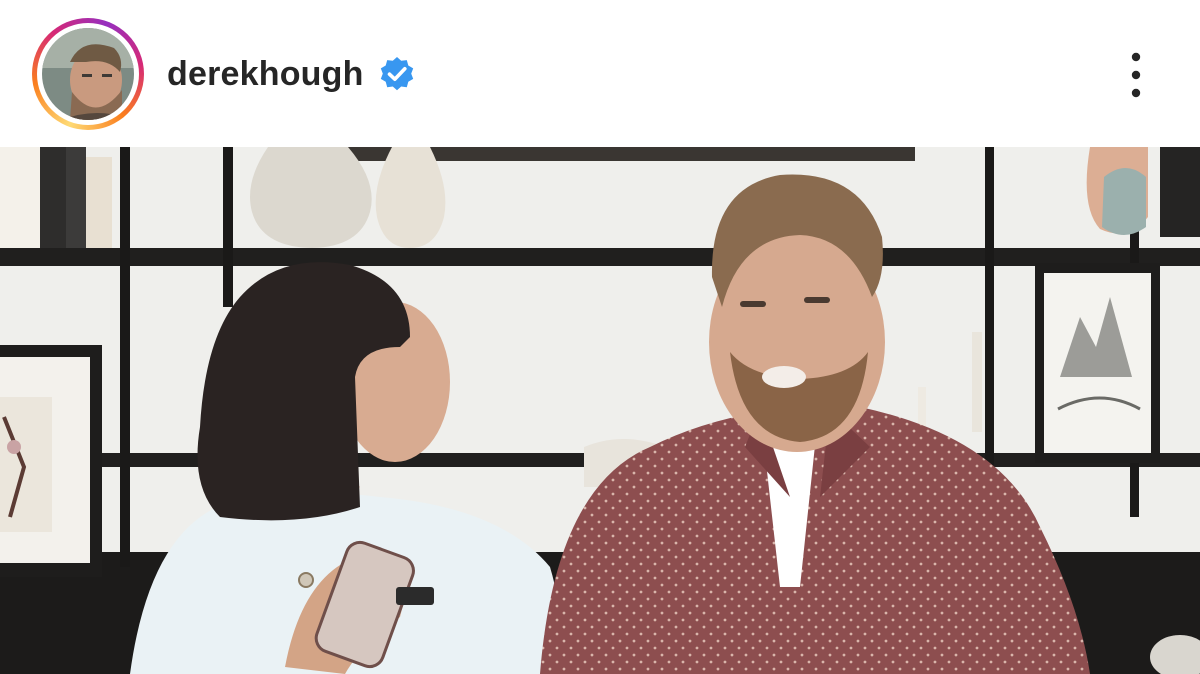 The width and height of the screenshot is (1200, 674). Describe the element at coordinates (397, 74) in the screenshot. I see `verified-badge-icon` at that location.